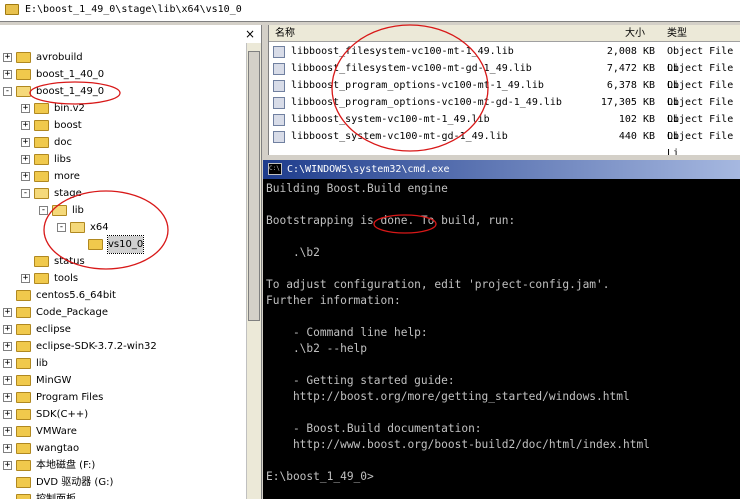 Image resolution: width=740 pixels, height=499 pixels. I want to click on tree-item: - boost_1_49_0, so click(122, 91).